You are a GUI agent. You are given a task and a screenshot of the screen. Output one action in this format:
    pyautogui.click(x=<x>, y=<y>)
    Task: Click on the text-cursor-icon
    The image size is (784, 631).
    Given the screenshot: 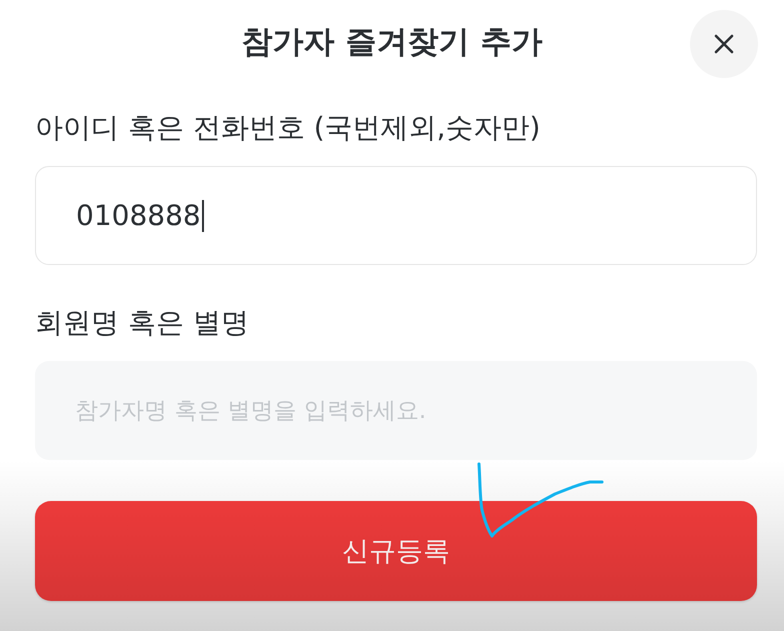 What is the action you would take?
    pyautogui.click(x=203, y=216)
    